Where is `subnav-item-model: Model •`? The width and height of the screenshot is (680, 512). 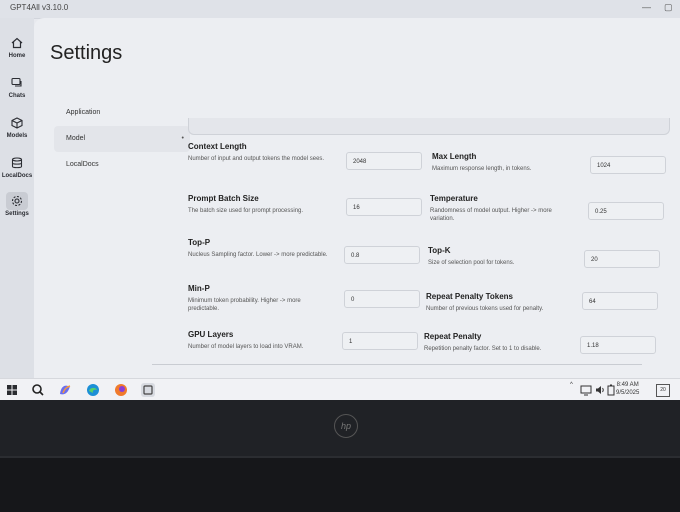 subnav-item-model: Model • is located at coordinates (122, 139).